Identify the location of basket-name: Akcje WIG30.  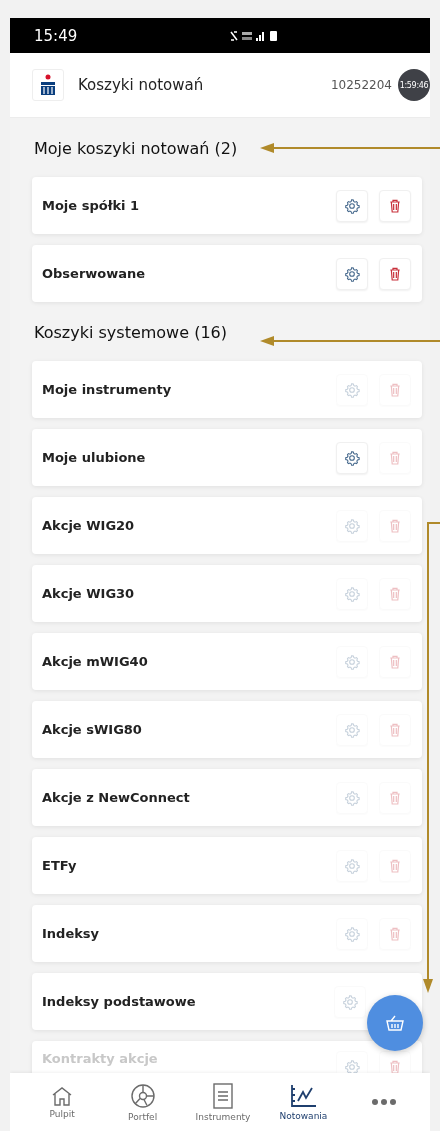
(89, 593).